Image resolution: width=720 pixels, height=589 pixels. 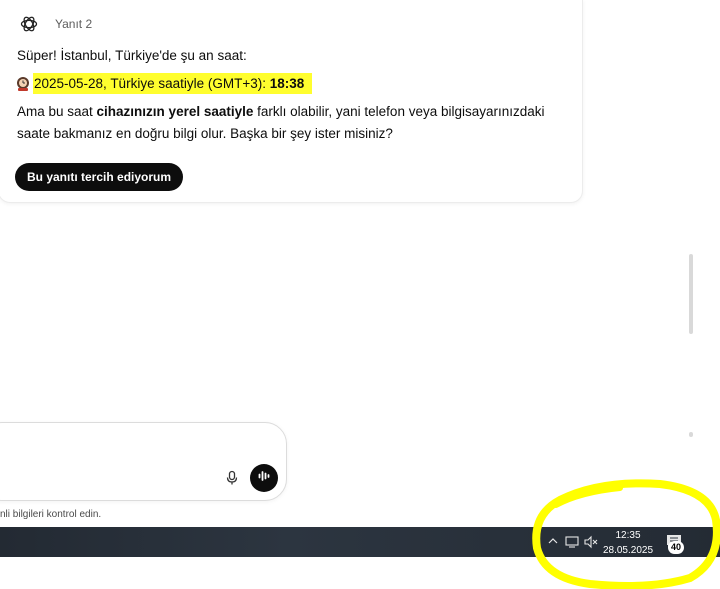 What do you see at coordinates (676, 547) in the screenshot?
I see `notification-count-badge: 40` at bounding box center [676, 547].